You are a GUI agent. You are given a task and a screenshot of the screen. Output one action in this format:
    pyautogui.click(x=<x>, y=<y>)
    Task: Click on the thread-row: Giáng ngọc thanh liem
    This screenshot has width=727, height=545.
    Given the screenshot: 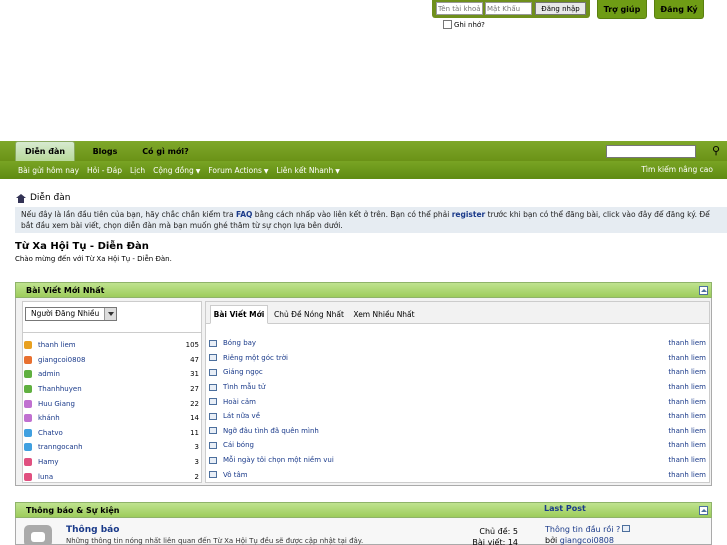 What is the action you would take?
    pyautogui.click(x=457, y=372)
    